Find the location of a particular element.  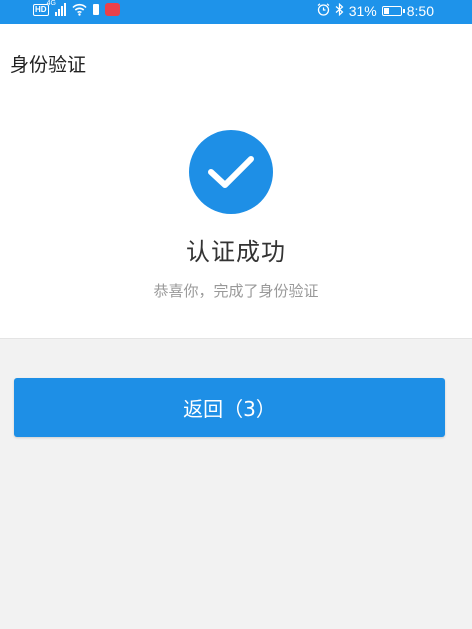

back-button: 返回（3） is located at coordinates (229, 407).